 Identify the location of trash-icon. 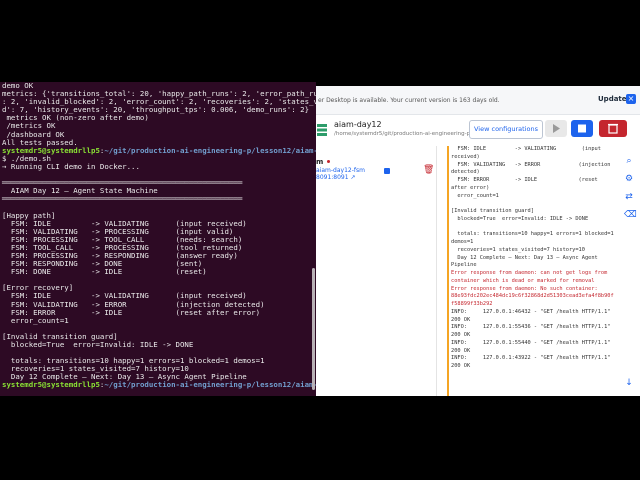
(613, 128).